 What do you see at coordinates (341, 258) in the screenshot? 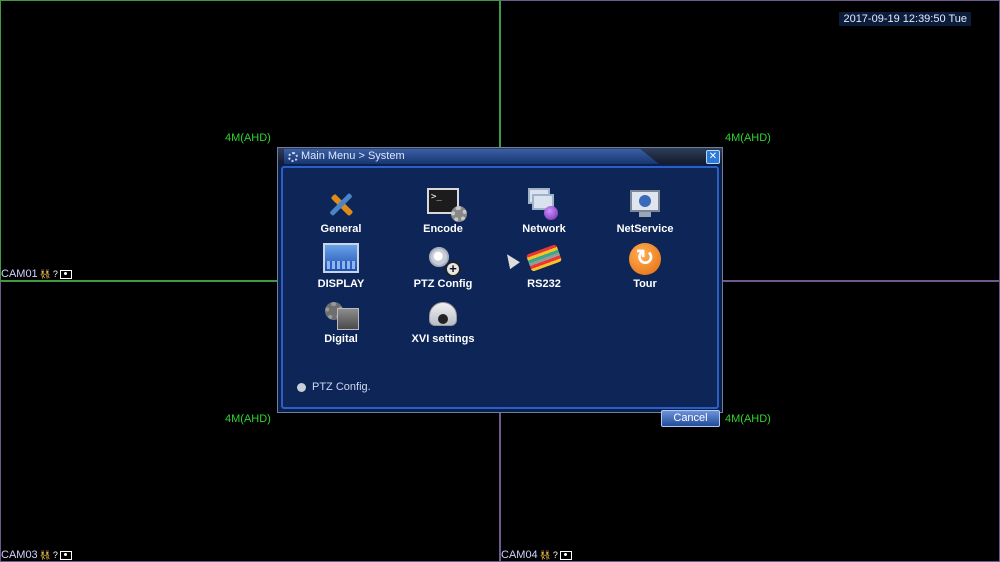
I see `display-icon` at bounding box center [341, 258].